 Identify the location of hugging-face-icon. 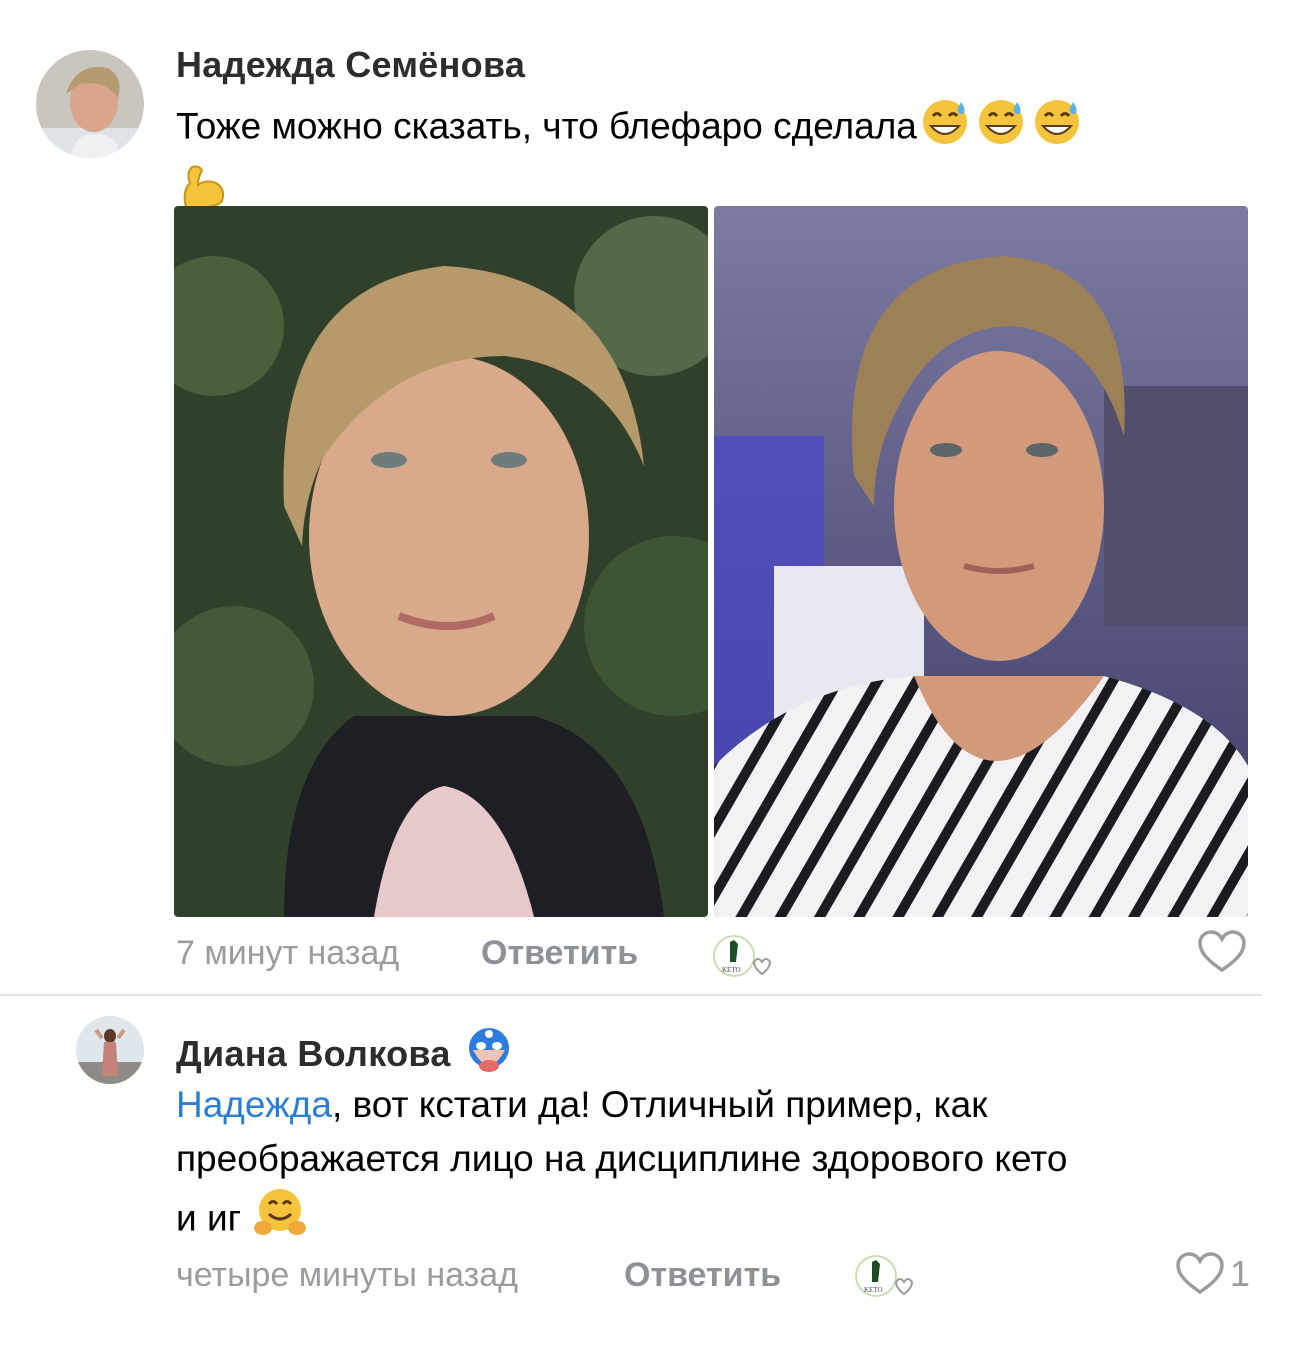
(280, 1220).